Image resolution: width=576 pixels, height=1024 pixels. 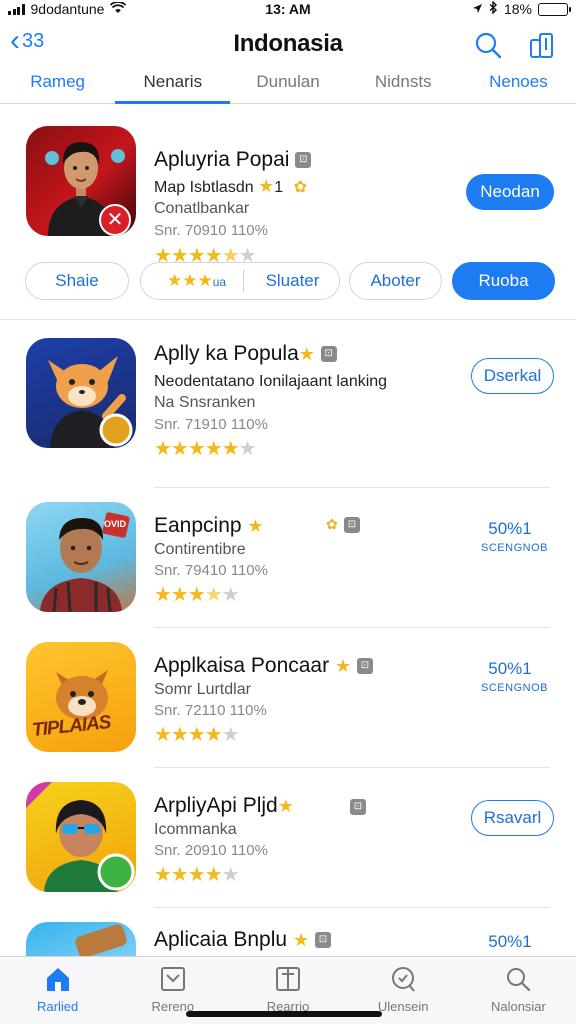 What do you see at coordinates (172, 979) in the screenshot?
I see `box-icon` at bounding box center [172, 979].